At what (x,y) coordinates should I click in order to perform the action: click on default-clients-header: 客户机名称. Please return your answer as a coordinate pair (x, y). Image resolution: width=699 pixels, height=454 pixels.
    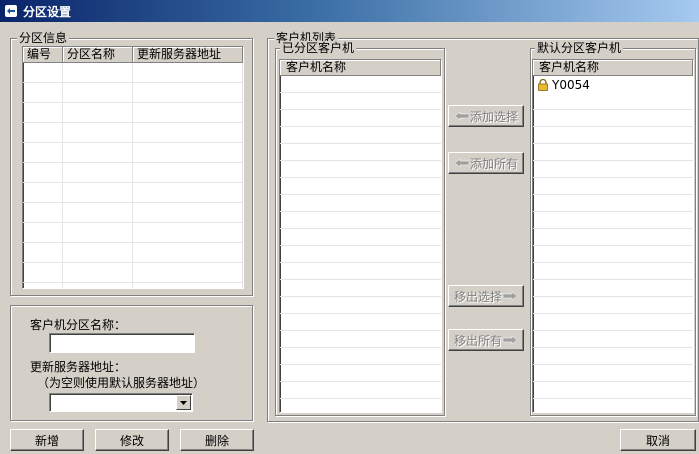
    Looking at the image, I should click on (613, 68).